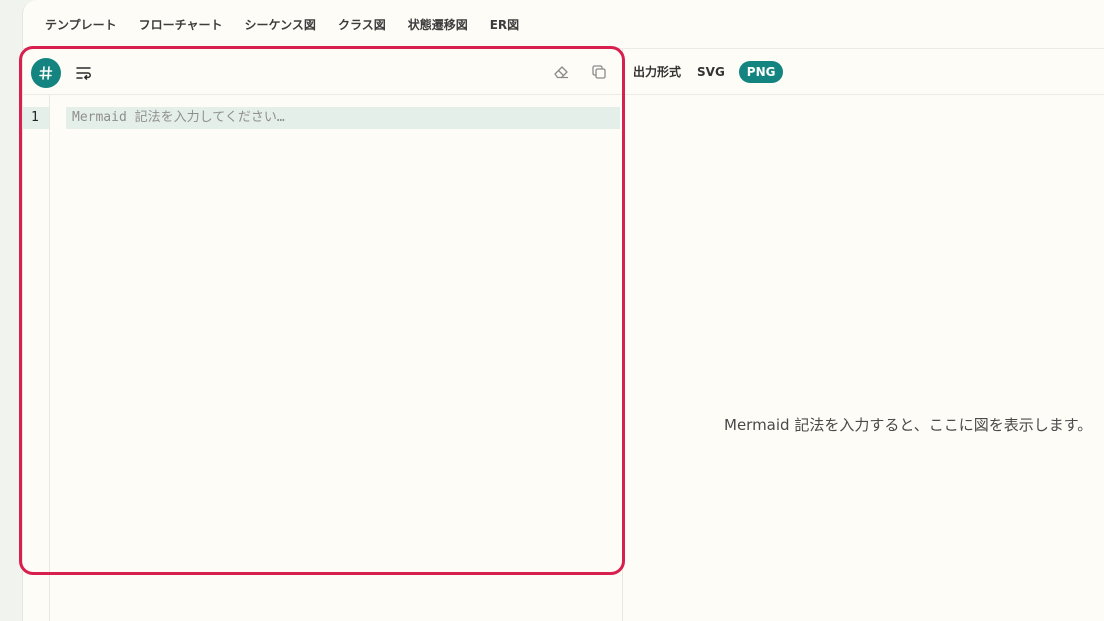 This screenshot has height=621, width=1104. Describe the element at coordinates (280, 24) in the screenshot. I see `tab-sequence-diagram: シーケンス図` at that location.